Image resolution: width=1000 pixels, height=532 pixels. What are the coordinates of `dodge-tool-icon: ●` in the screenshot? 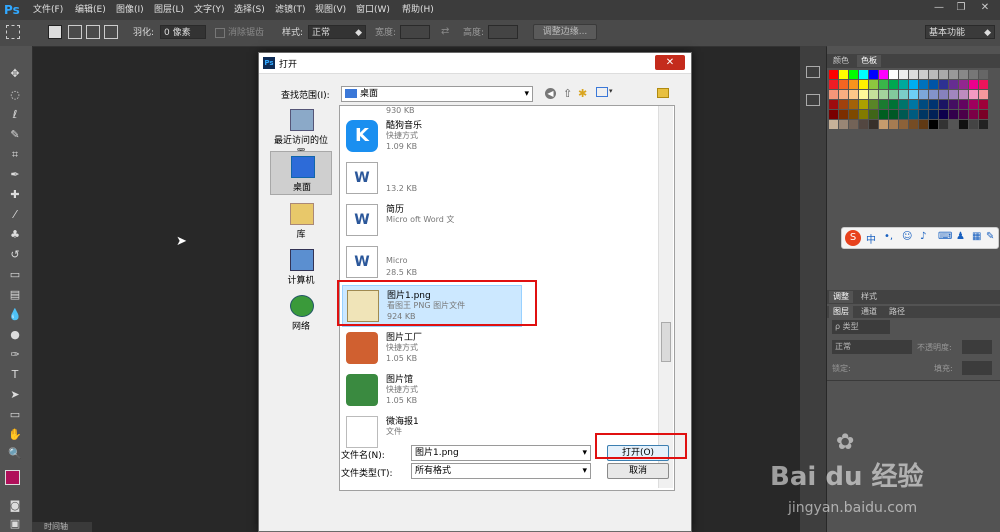 It's located at (15, 335).